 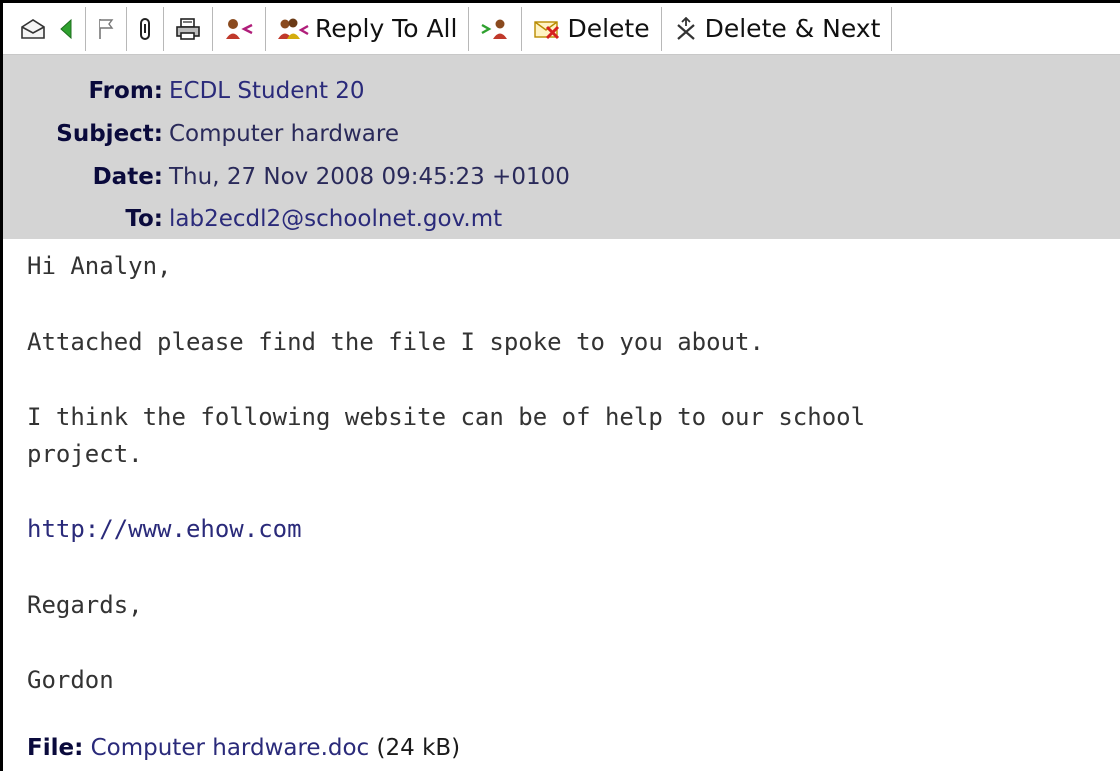 What do you see at coordinates (267, 91) in the screenshot?
I see `from-value: ECDL Student 20` at bounding box center [267, 91].